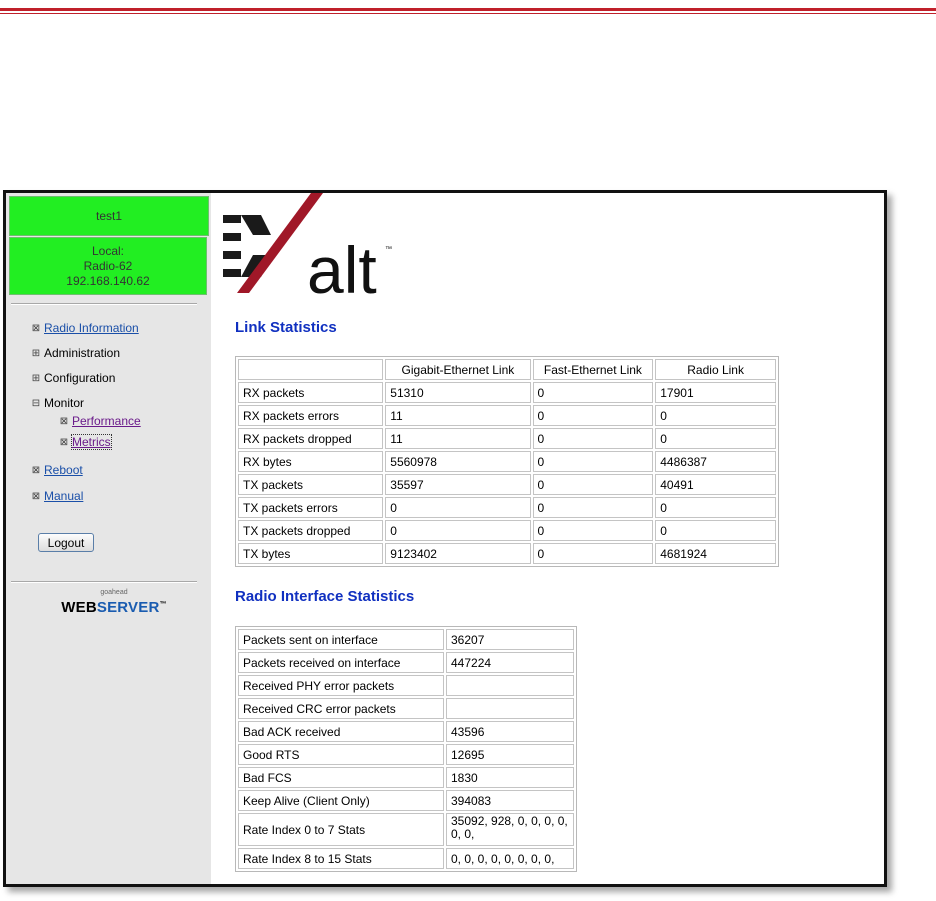  I want to click on nav-item-monitor: ⊟ Monitor, so click(57, 403).